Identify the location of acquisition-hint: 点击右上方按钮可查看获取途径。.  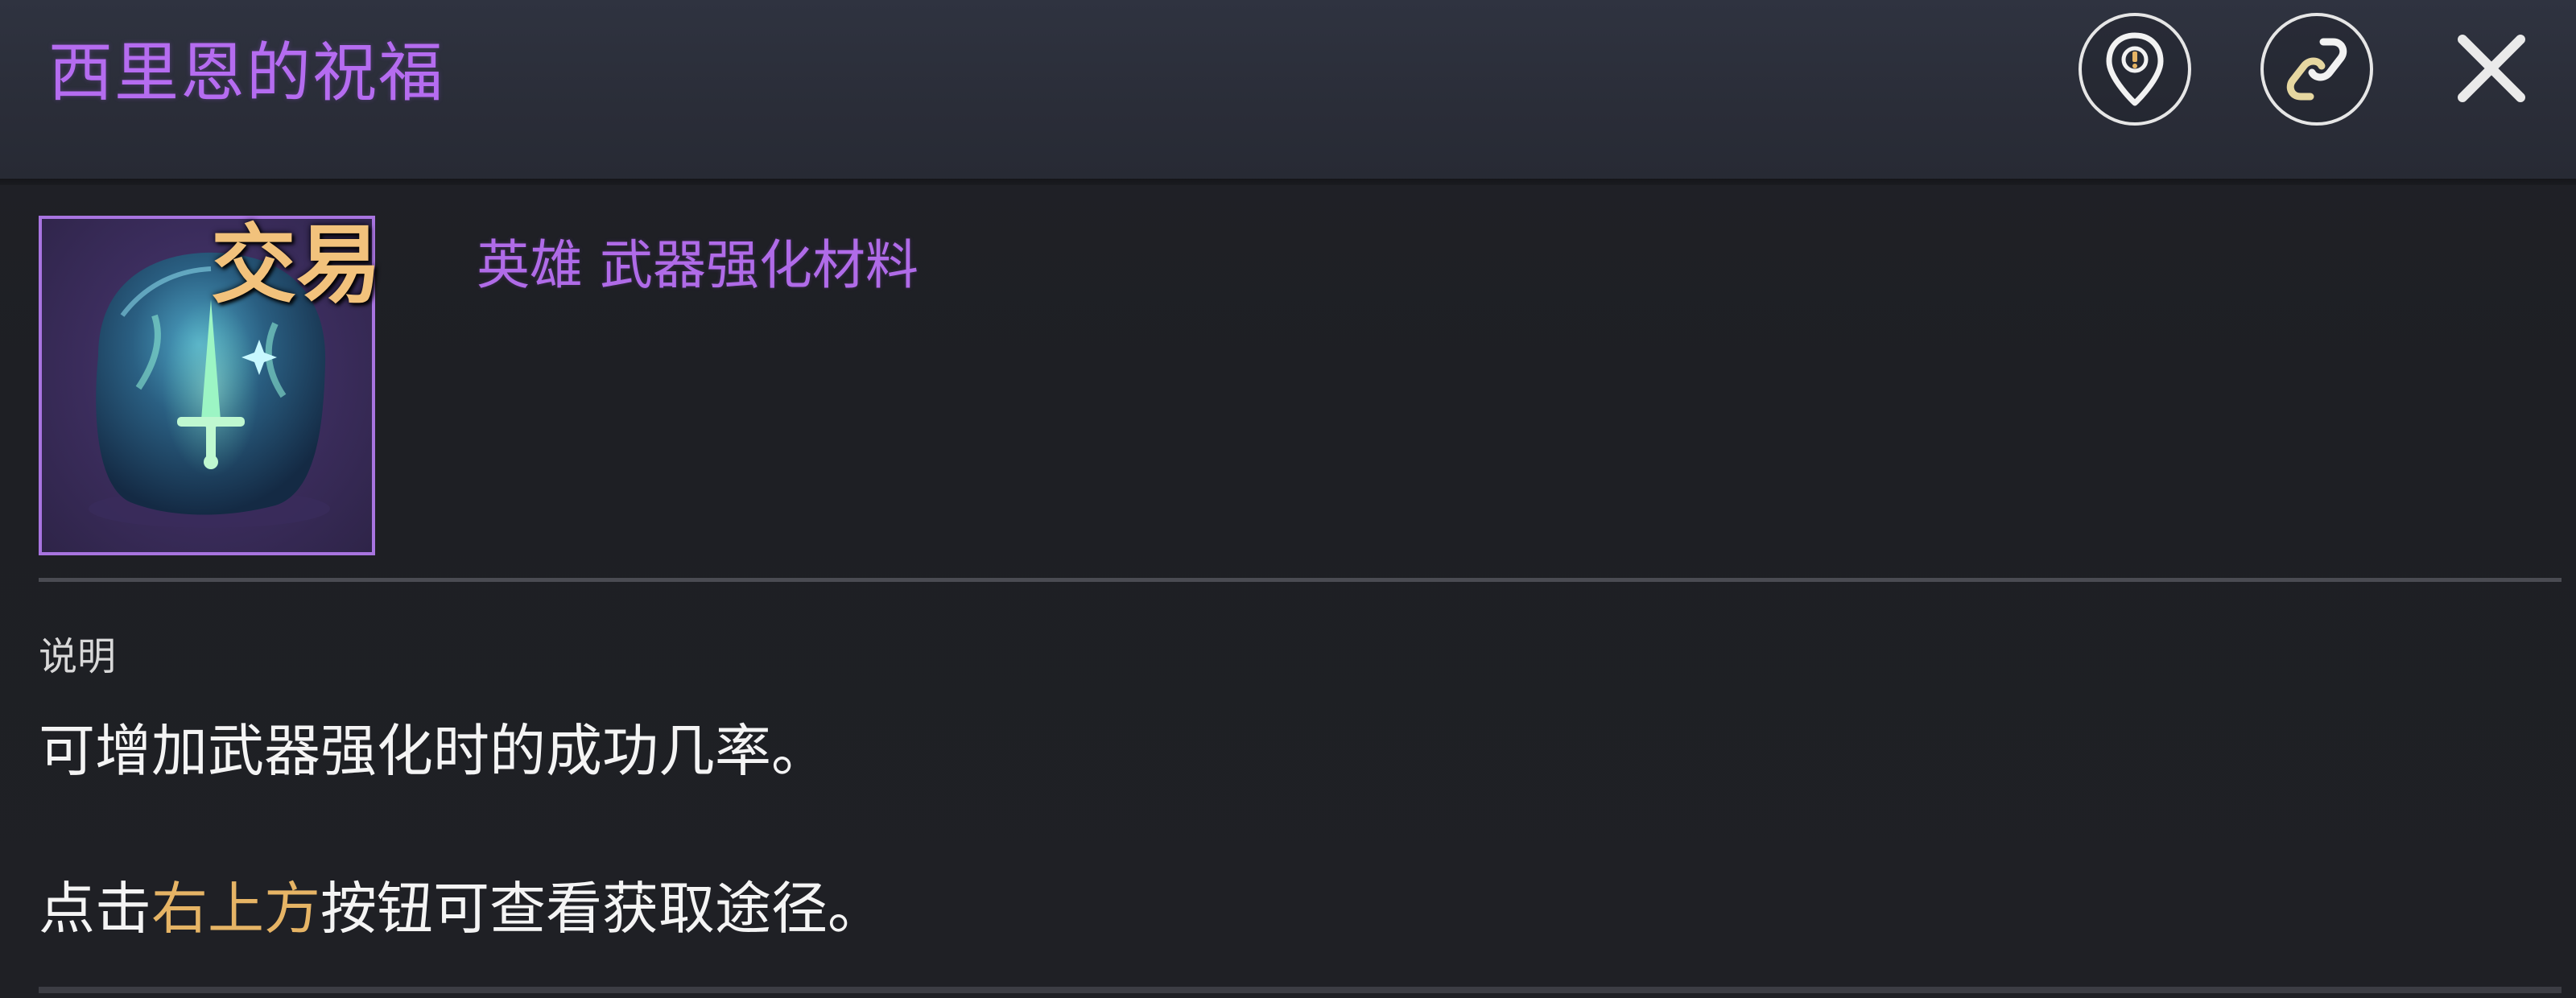
(462, 908).